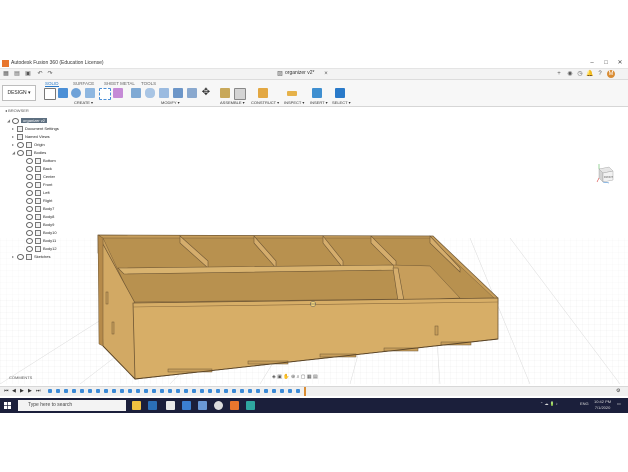 The width and height of the screenshot is (628, 472). Describe the element at coordinates (22, 391) in the screenshot. I see `play-icon: ▶` at that location.